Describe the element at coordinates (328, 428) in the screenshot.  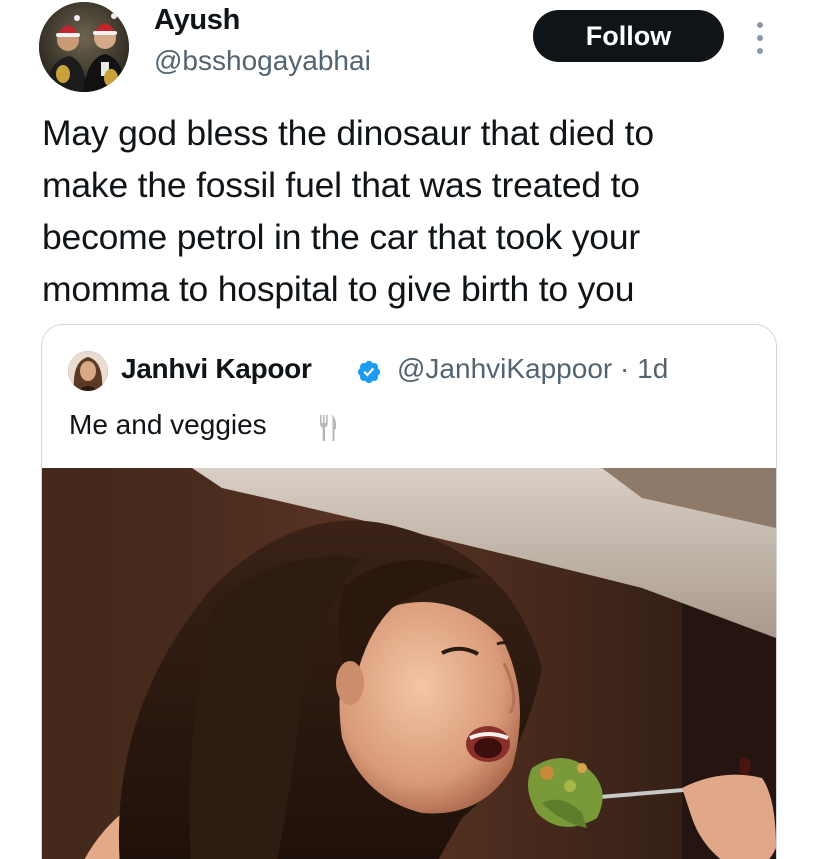
I see `fork-and-knife-icon` at that location.